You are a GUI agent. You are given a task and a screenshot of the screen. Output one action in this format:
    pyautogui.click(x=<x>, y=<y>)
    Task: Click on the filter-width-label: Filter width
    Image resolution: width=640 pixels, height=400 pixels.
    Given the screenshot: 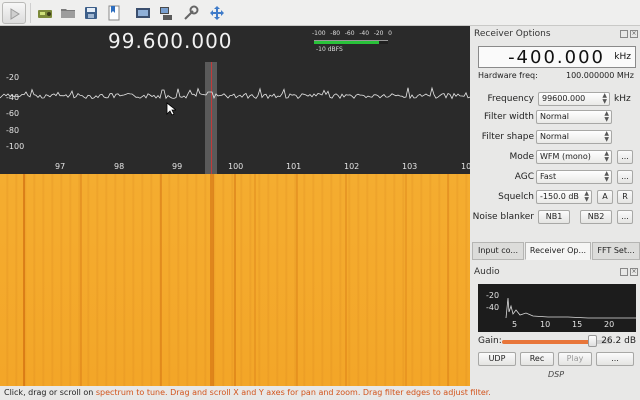 What is the action you would take?
    pyautogui.click(x=509, y=117)
    